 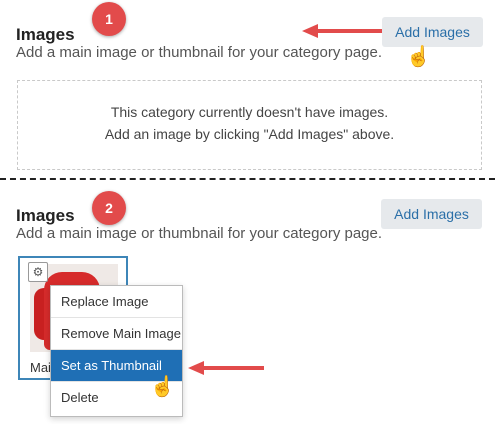 I want to click on menu-item-replace-image: Replace Image, so click(x=116, y=302).